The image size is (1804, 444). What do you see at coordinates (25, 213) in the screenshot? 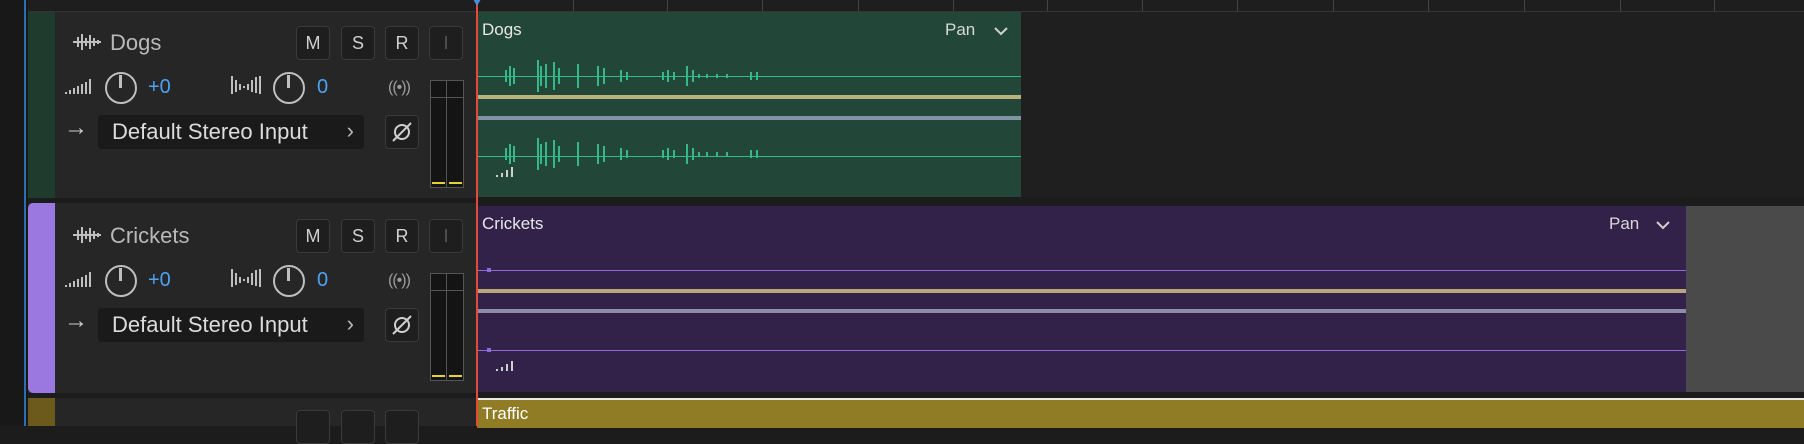
I see `left-edge-line` at bounding box center [25, 213].